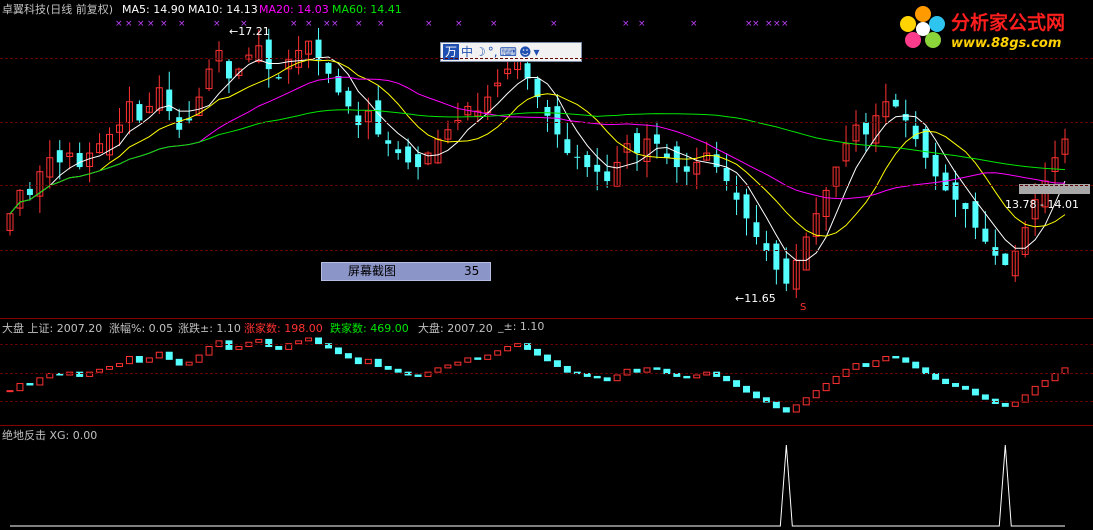  Describe the element at coordinates (406, 271) in the screenshot. I see `screenshot-box: 屏幕截图 35` at that location.